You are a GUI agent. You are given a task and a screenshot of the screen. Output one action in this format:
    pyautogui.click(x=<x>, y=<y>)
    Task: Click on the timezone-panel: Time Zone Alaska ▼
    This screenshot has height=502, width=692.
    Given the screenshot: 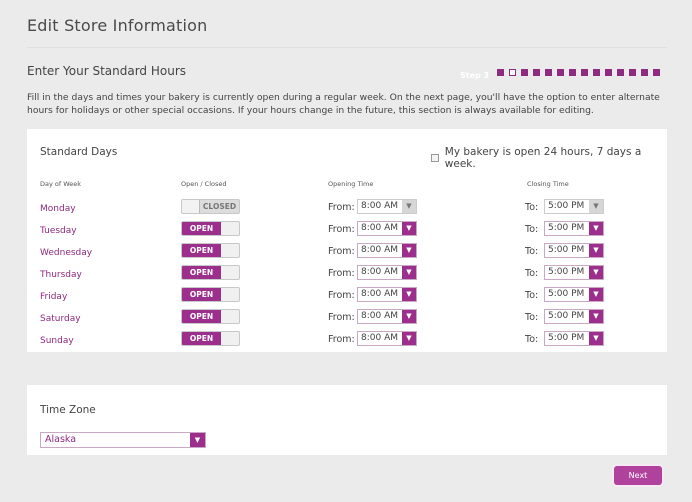 What is the action you would take?
    pyautogui.click(x=347, y=420)
    